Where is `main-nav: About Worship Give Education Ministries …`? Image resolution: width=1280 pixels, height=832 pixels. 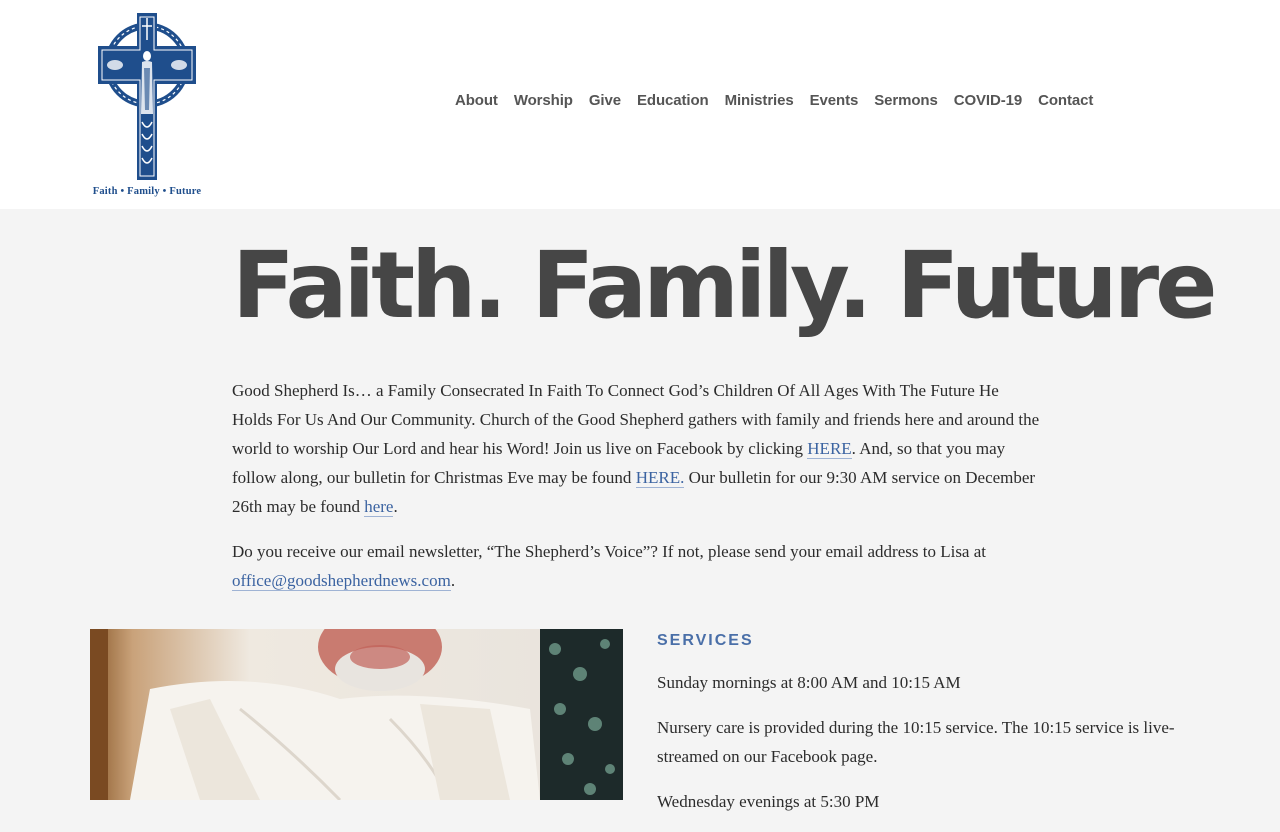 main-nav: About Worship Give Education Ministries … is located at coordinates (782, 100).